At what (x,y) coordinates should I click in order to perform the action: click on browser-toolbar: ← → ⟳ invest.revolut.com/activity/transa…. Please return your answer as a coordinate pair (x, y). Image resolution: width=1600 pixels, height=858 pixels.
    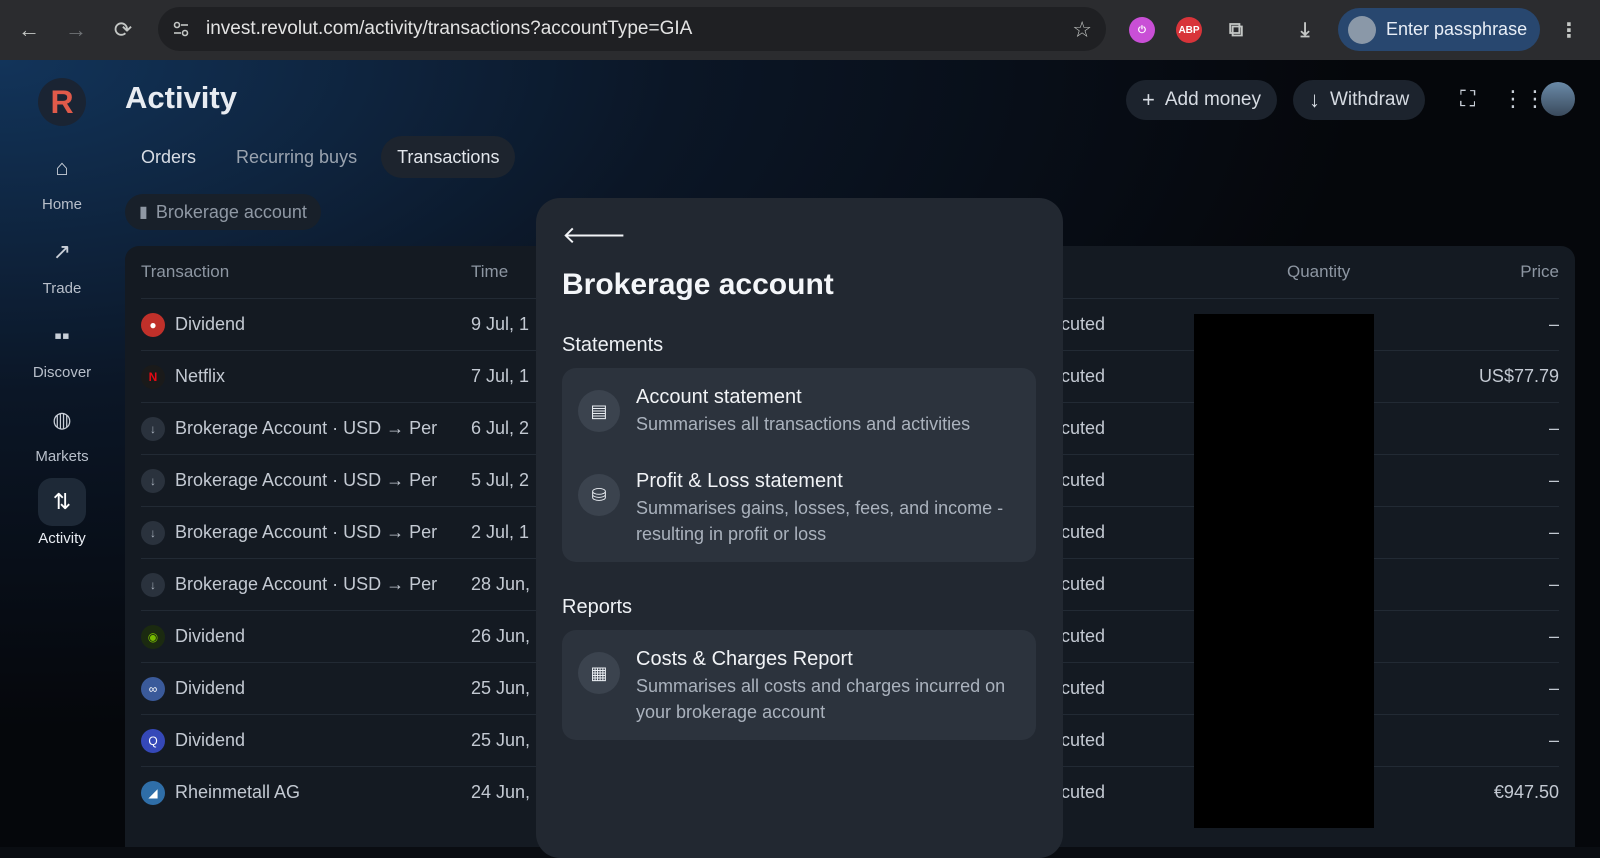
    Looking at the image, I should click on (800, 30).